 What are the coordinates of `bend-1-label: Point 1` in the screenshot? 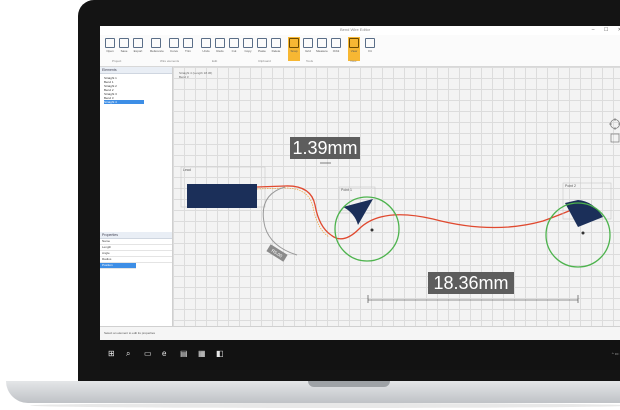 It's located at (346, 190).